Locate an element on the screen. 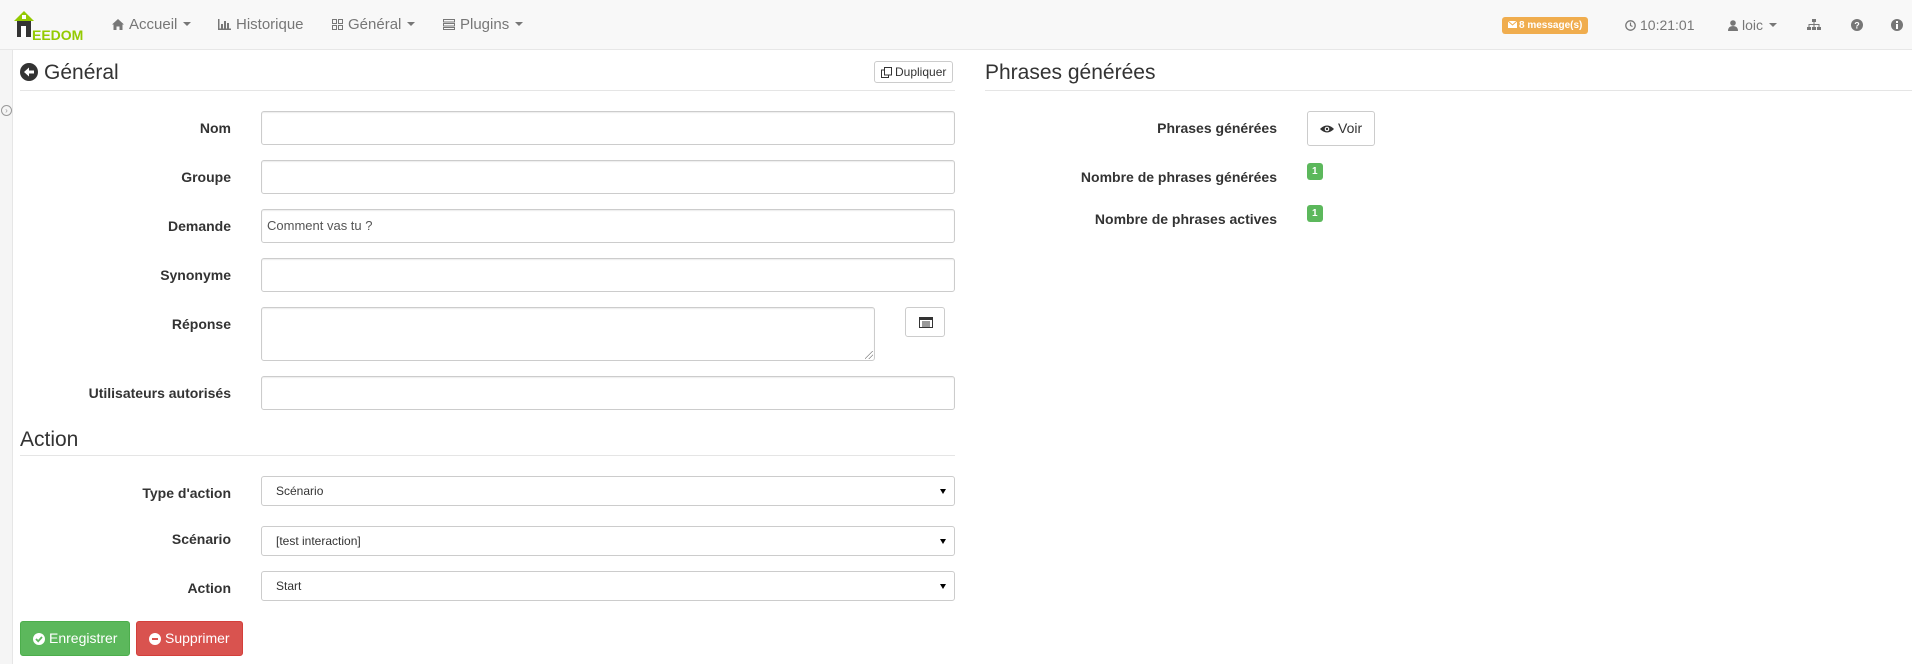  utilisateurs-input is located at coordinates (608, 393).